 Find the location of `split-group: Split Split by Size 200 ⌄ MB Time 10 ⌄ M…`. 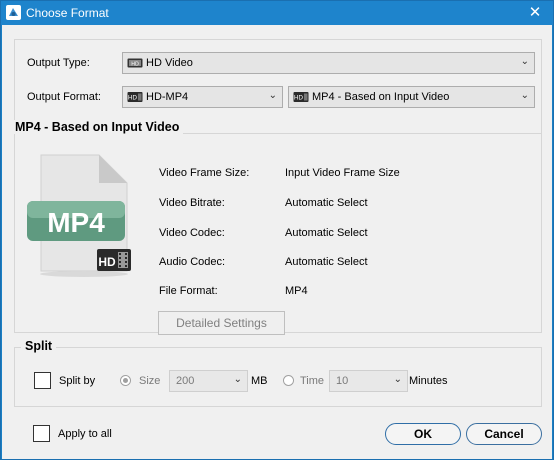

split-group: Split Split by Size 200 ⌄ MB Time 10 ⌄ M… is located at coordinates (278, 373).